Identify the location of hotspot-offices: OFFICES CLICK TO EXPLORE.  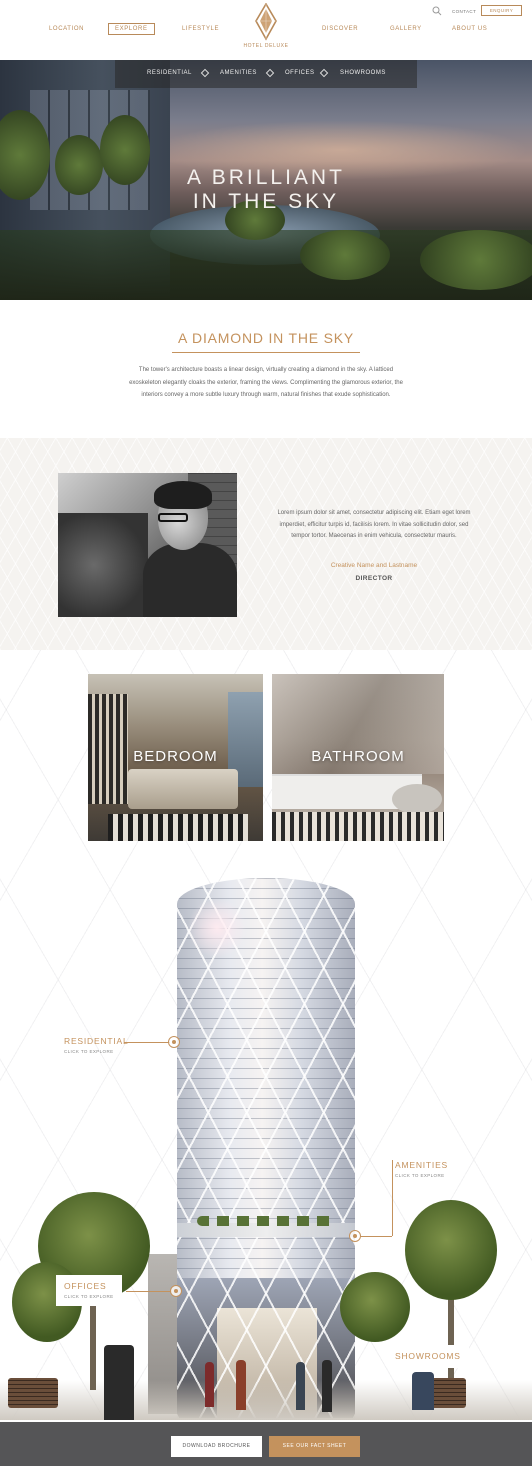
(89, 1290).